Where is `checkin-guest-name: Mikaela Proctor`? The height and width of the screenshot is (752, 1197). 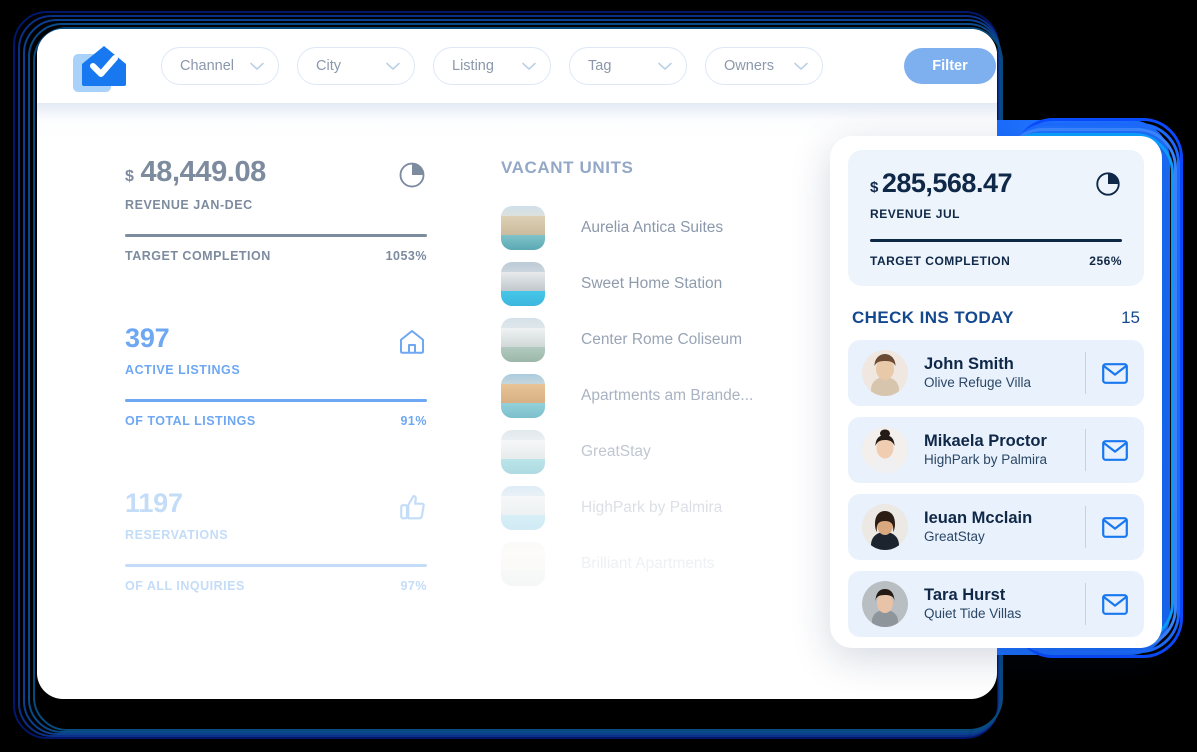
checkin-guest-name: Mikaela Proctor is located at coordinates (985, 440).